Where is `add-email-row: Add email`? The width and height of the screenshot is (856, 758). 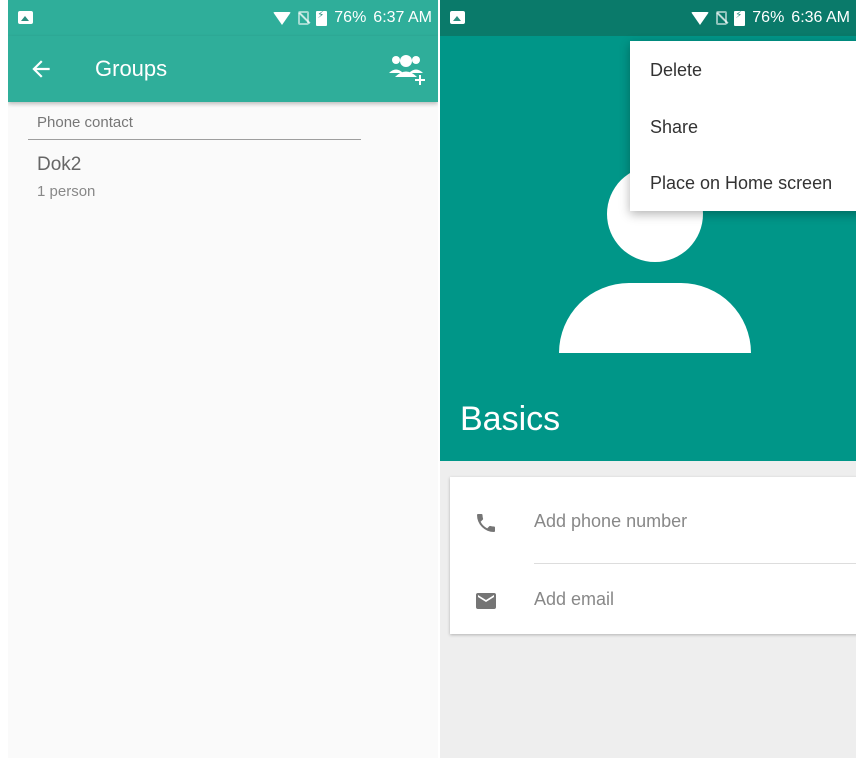 add-email-row: Add email is located at coordinates (653, 599).